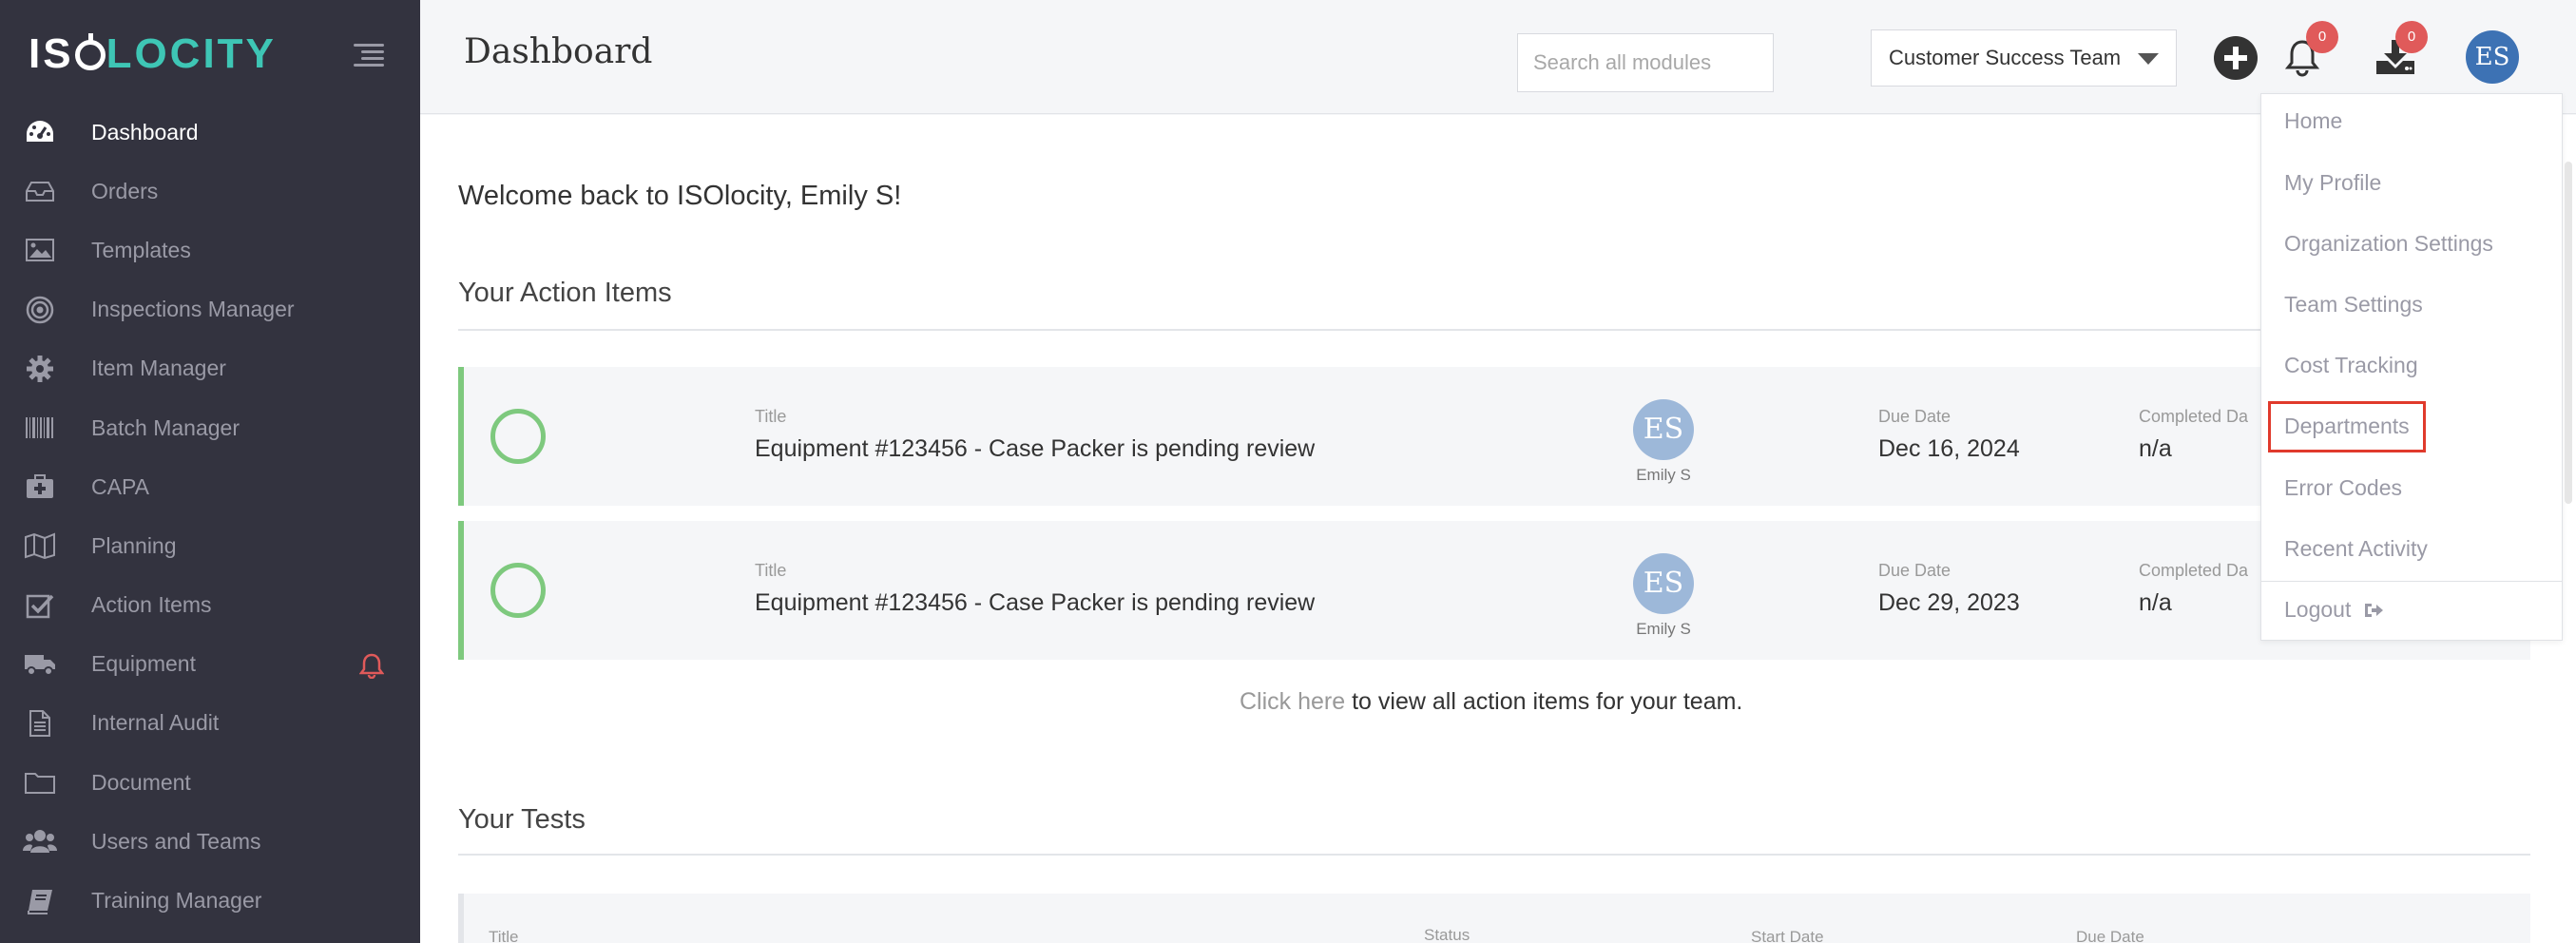 This screenshot has width=2576, height=943. Describe the element at coordinates (369, 55) in the screenshot. I see `menu-toggle-icon` at that location.